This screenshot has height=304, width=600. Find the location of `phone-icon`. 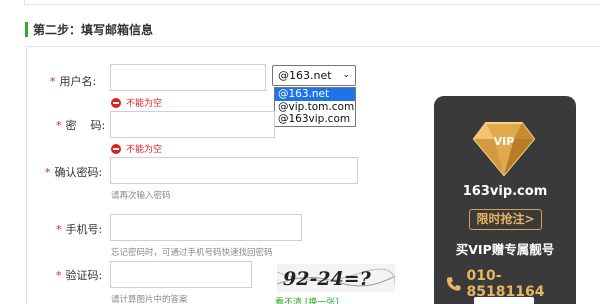

phone-icon is located at coordinates (453, 284).